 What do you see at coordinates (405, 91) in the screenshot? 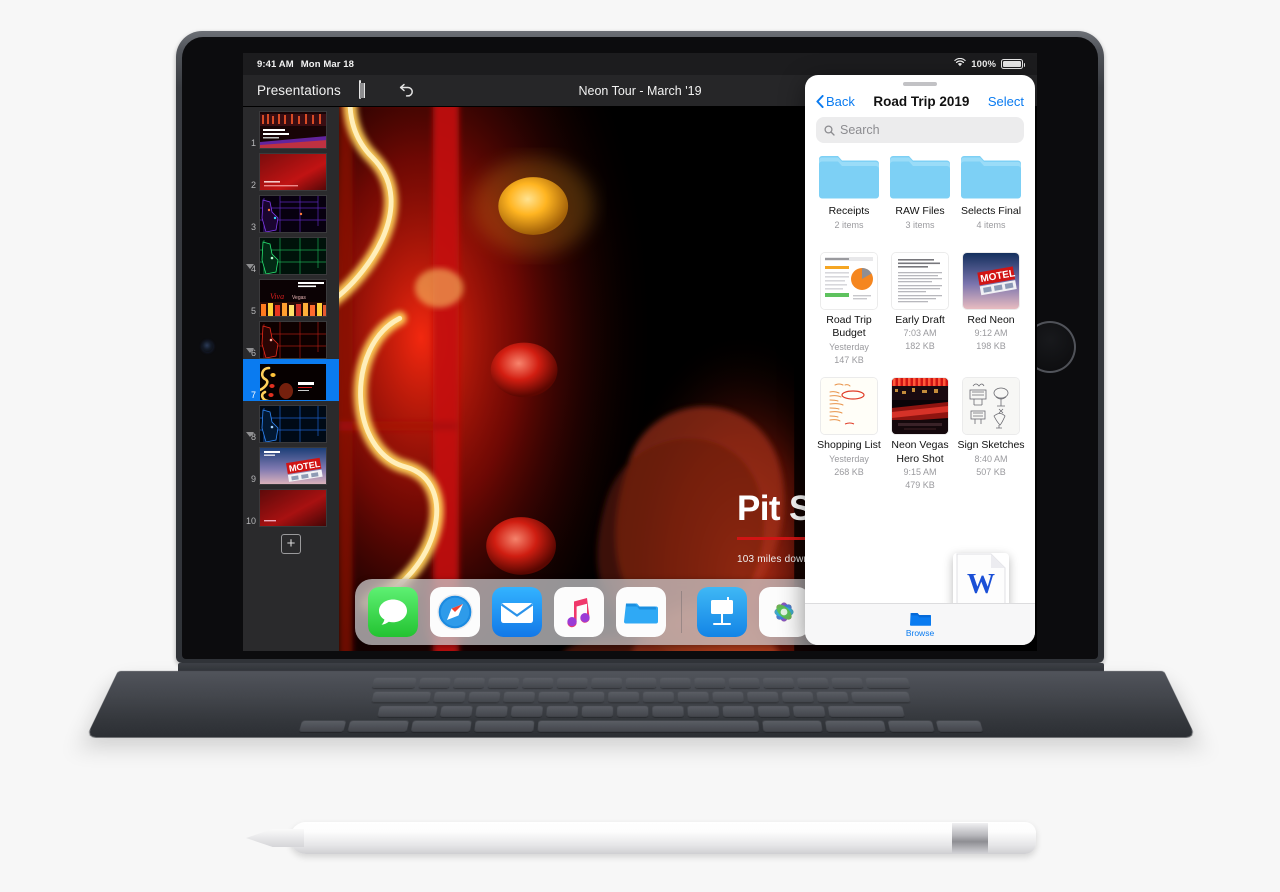
I see `undo-arrow-icon` at bounding box center [405, 91].